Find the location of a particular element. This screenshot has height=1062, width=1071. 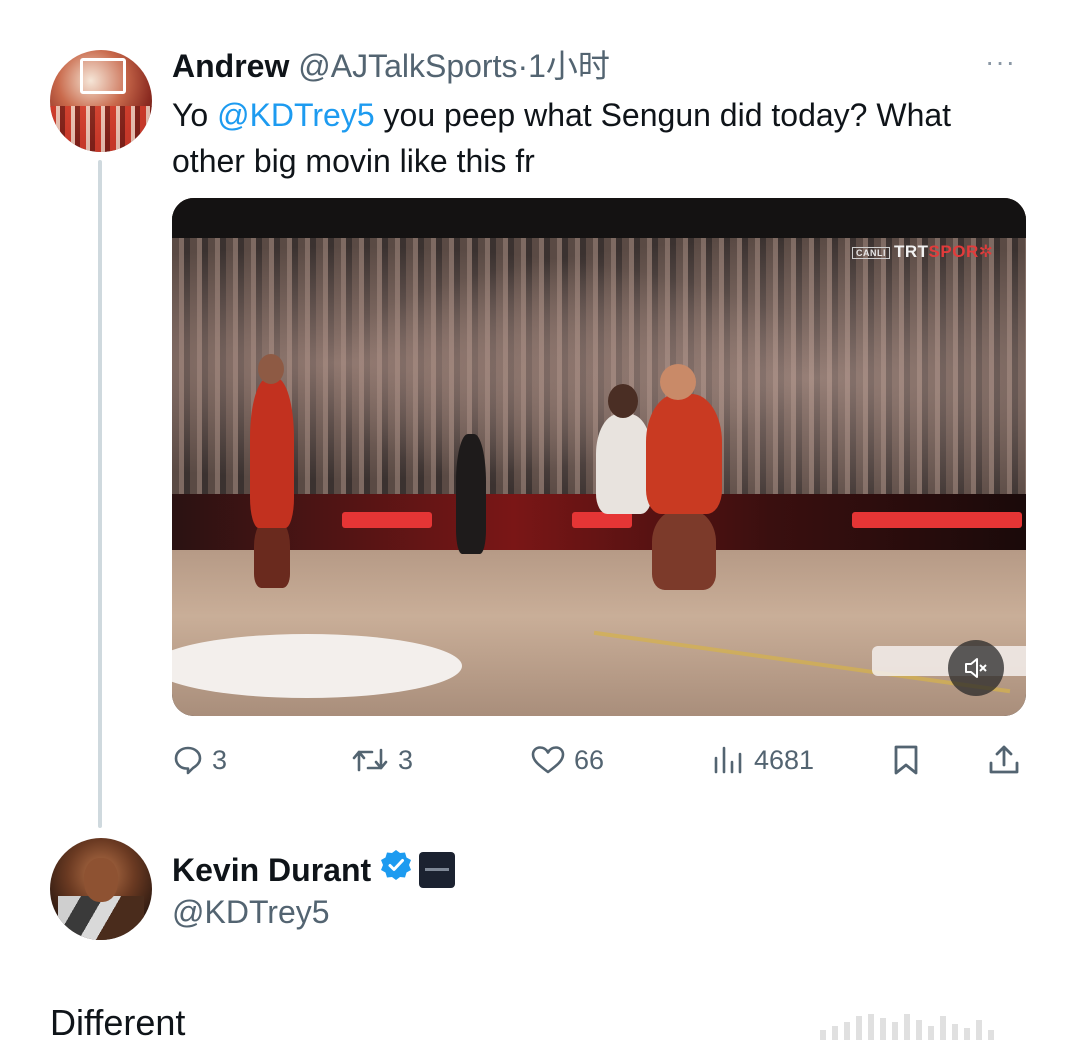

share-icon is located at coordinates (1004, 759).